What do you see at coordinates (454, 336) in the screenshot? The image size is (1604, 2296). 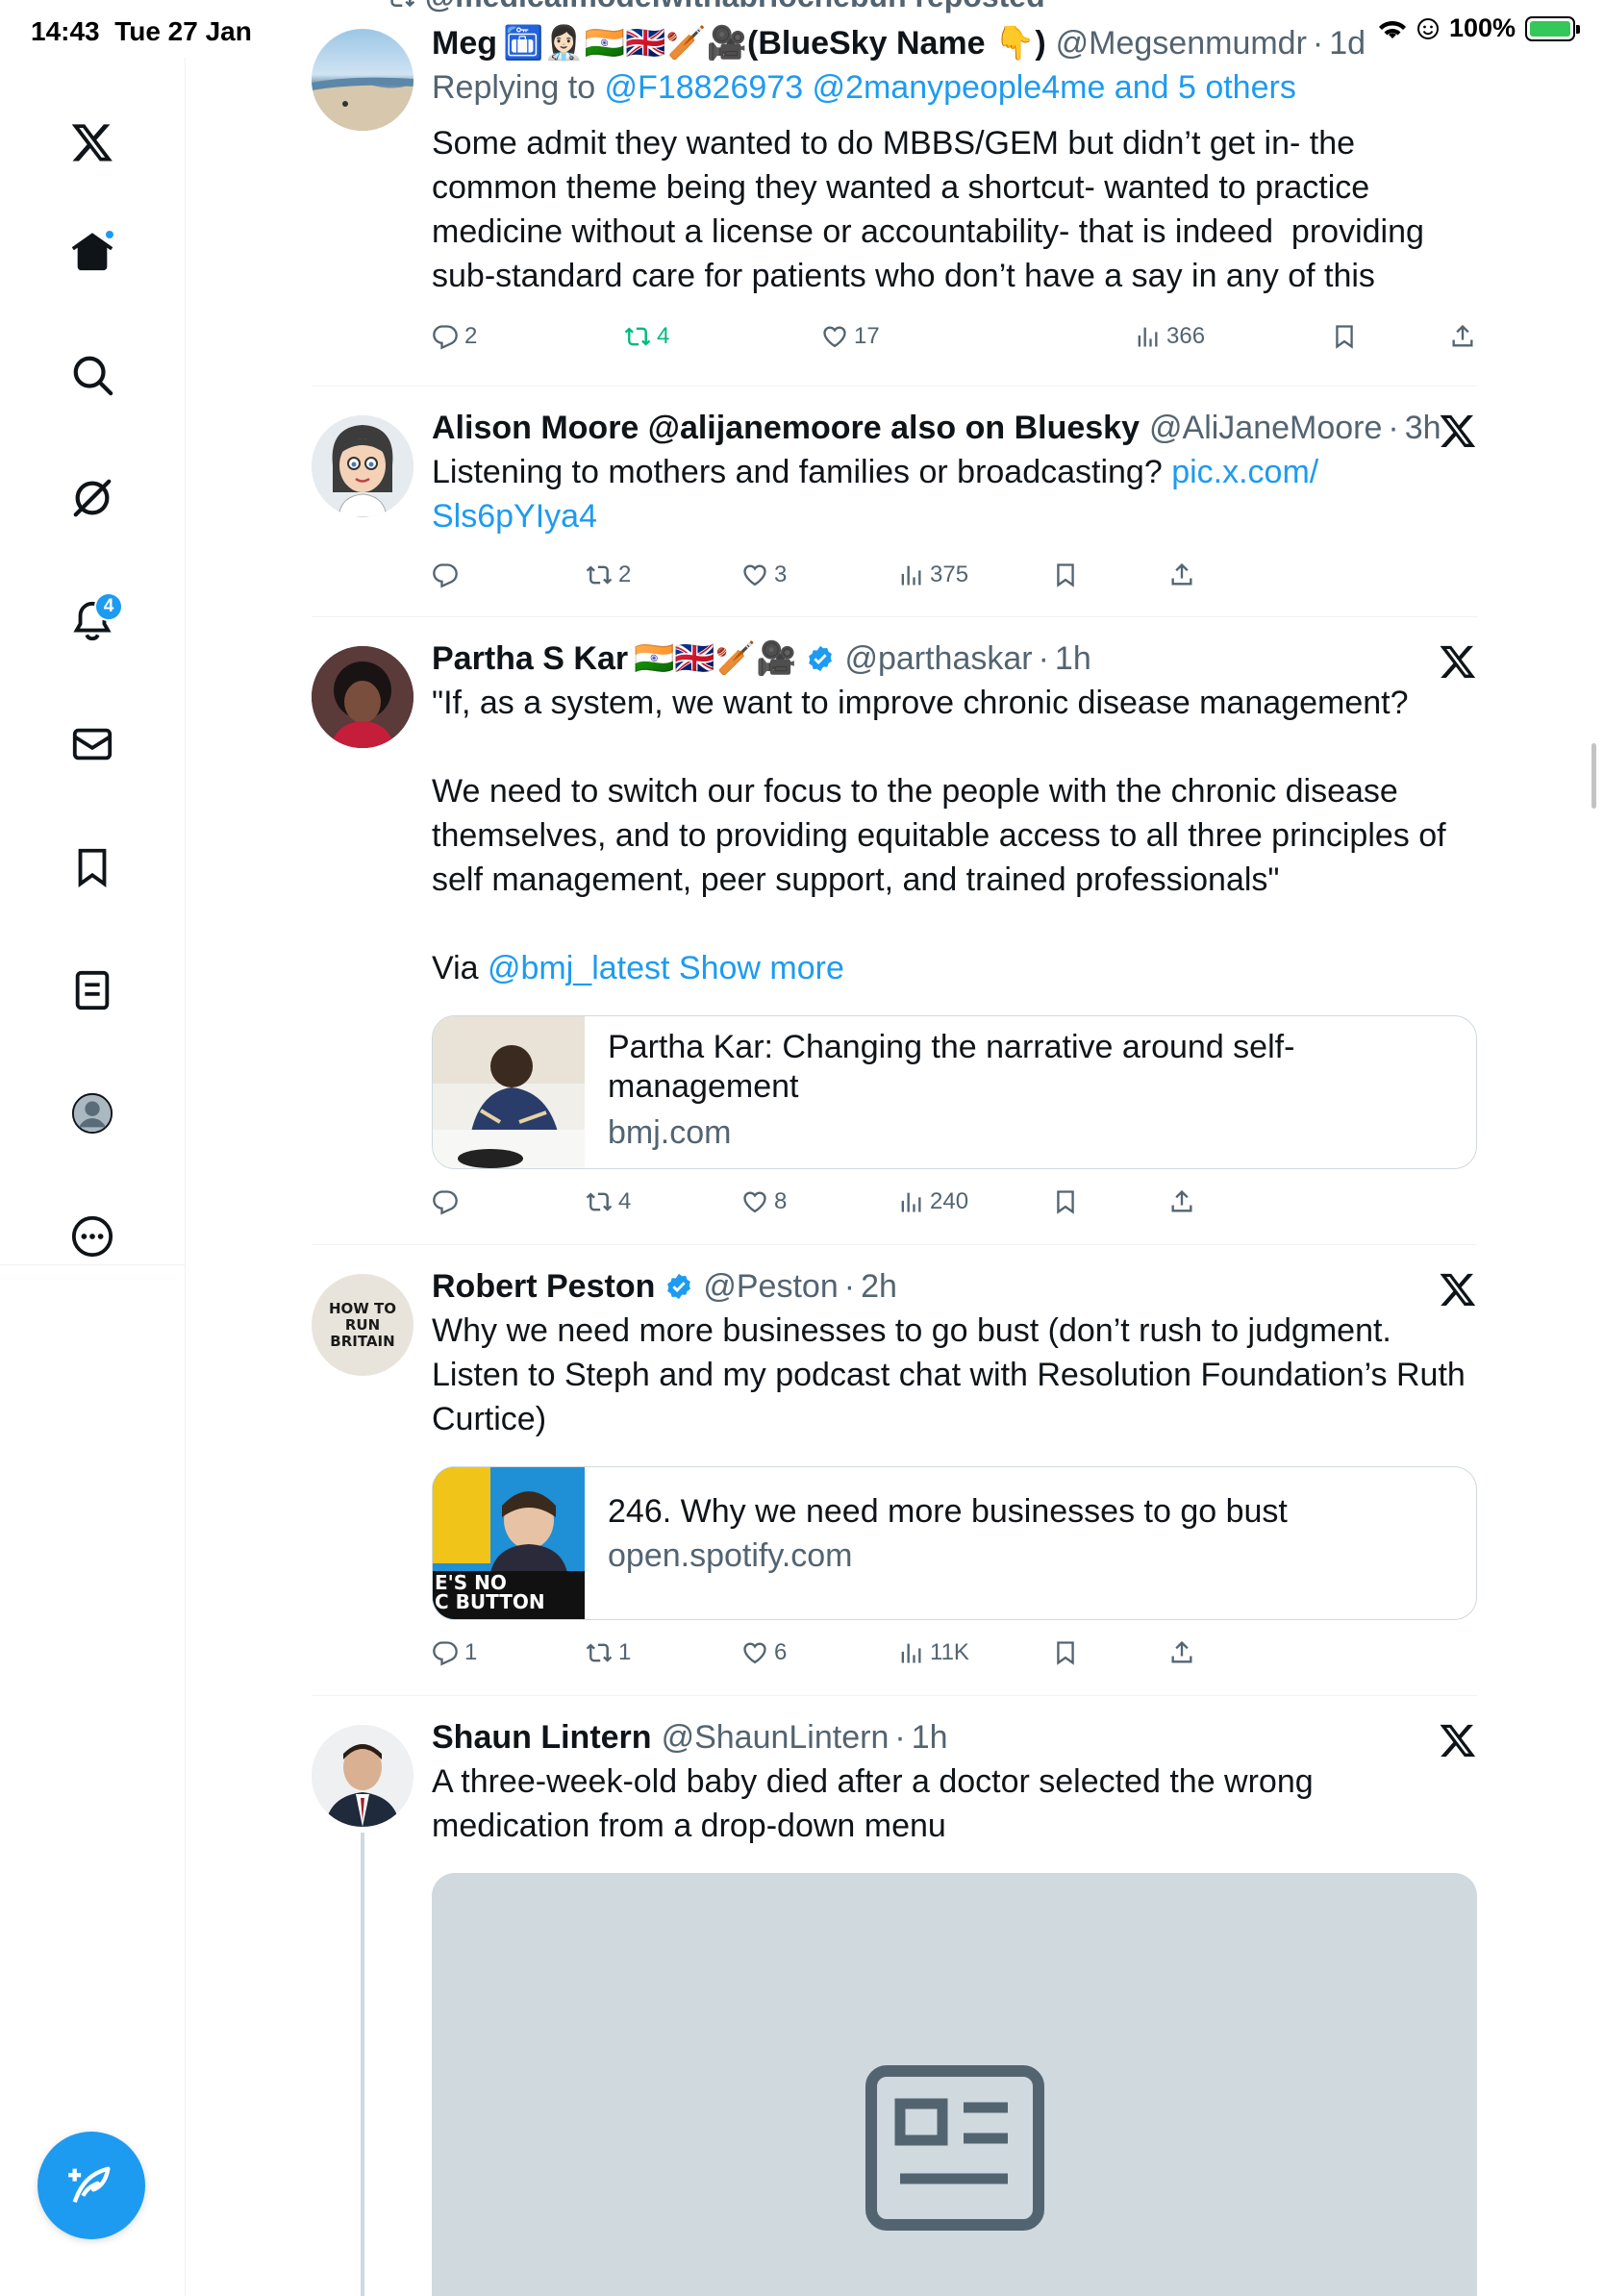 I see `reply-button: 2` at bounding box center [454, 336].